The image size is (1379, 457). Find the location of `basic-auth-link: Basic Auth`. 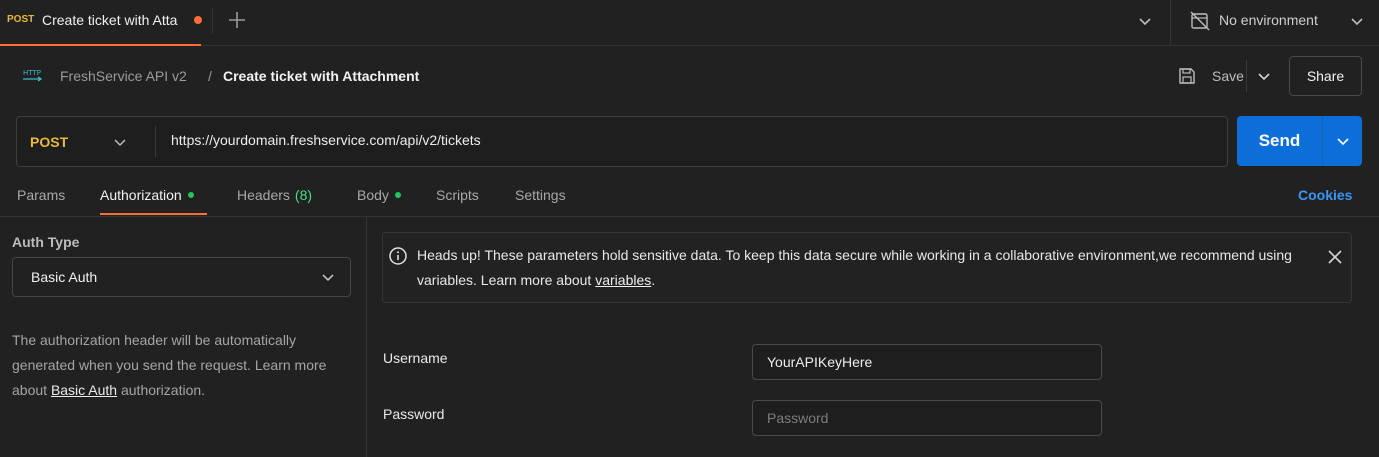

basic-auth-link: Basic Auth is located at coordinates (84, 390).